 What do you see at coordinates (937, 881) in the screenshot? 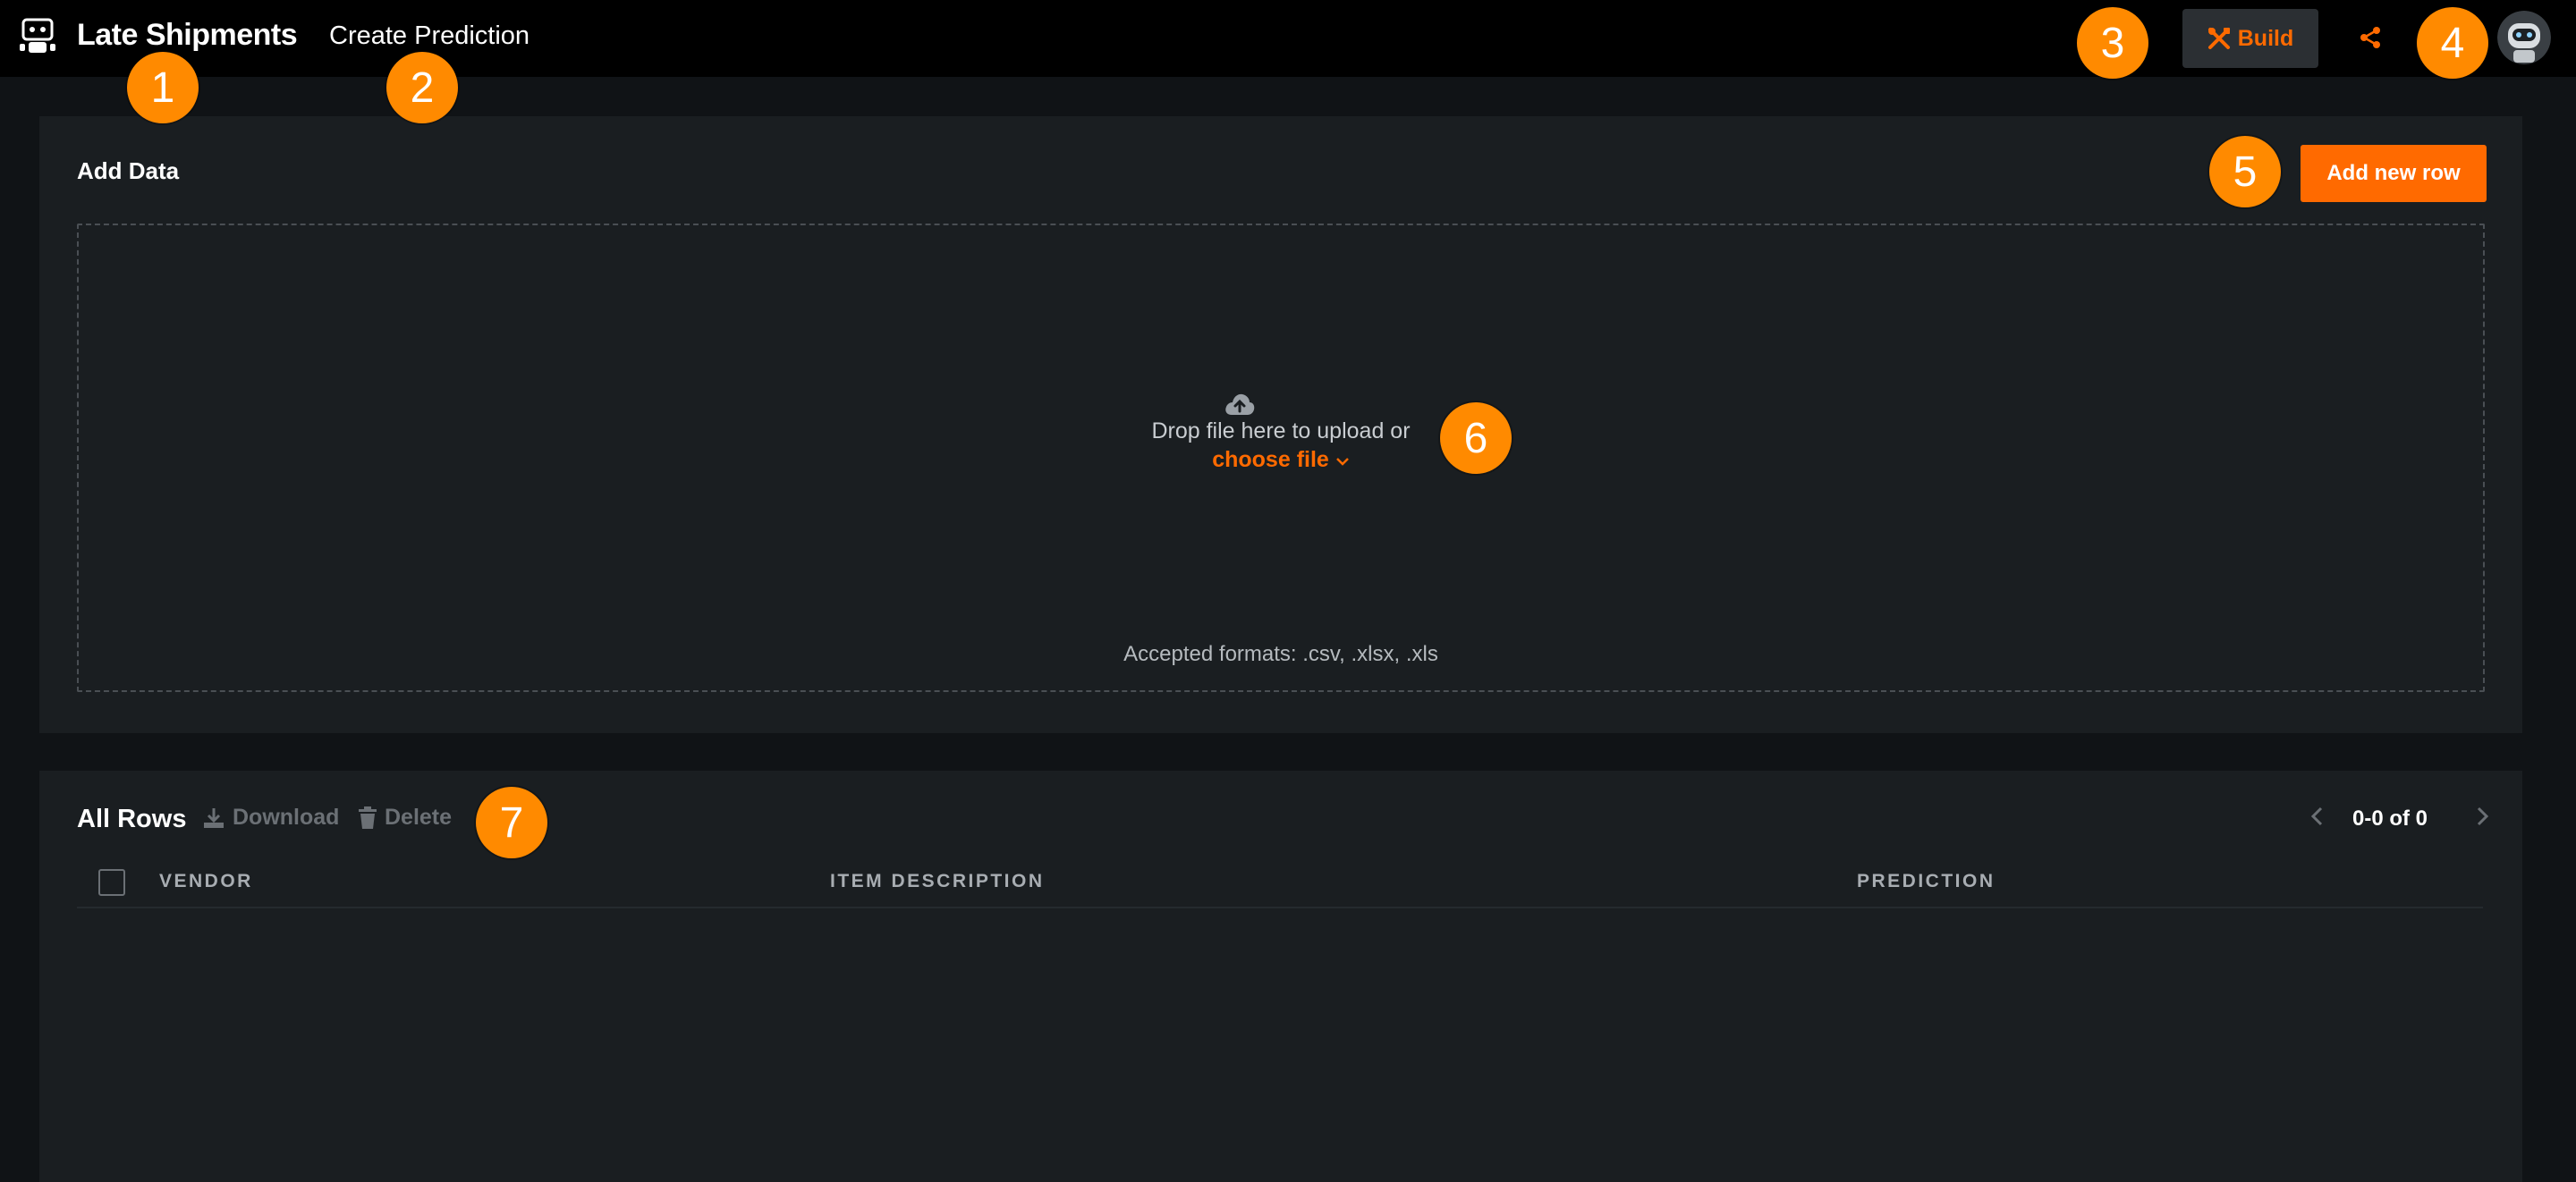
I see `column-item-description: ITEM DESCRIPTION` at bounding box center [937, 881].